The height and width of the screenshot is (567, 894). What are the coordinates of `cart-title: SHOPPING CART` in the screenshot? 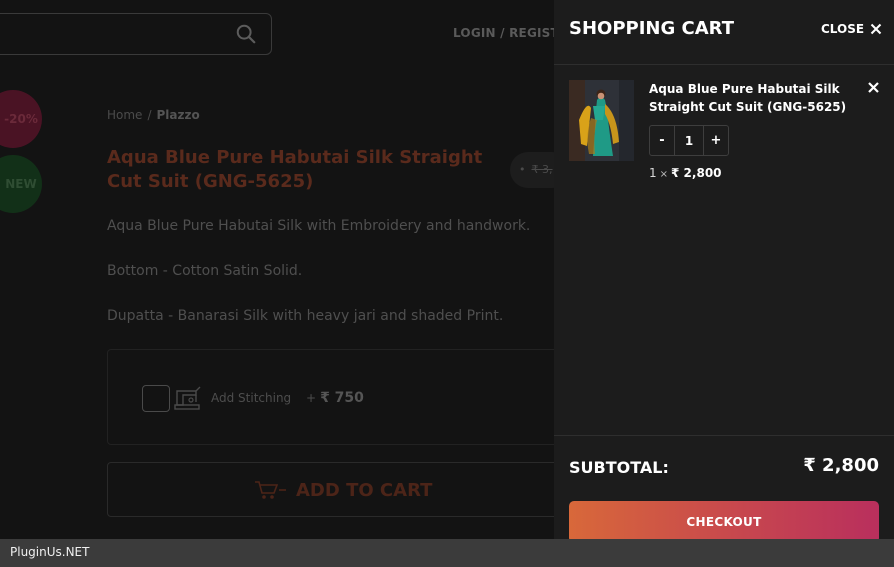 It's located at (651, 28).